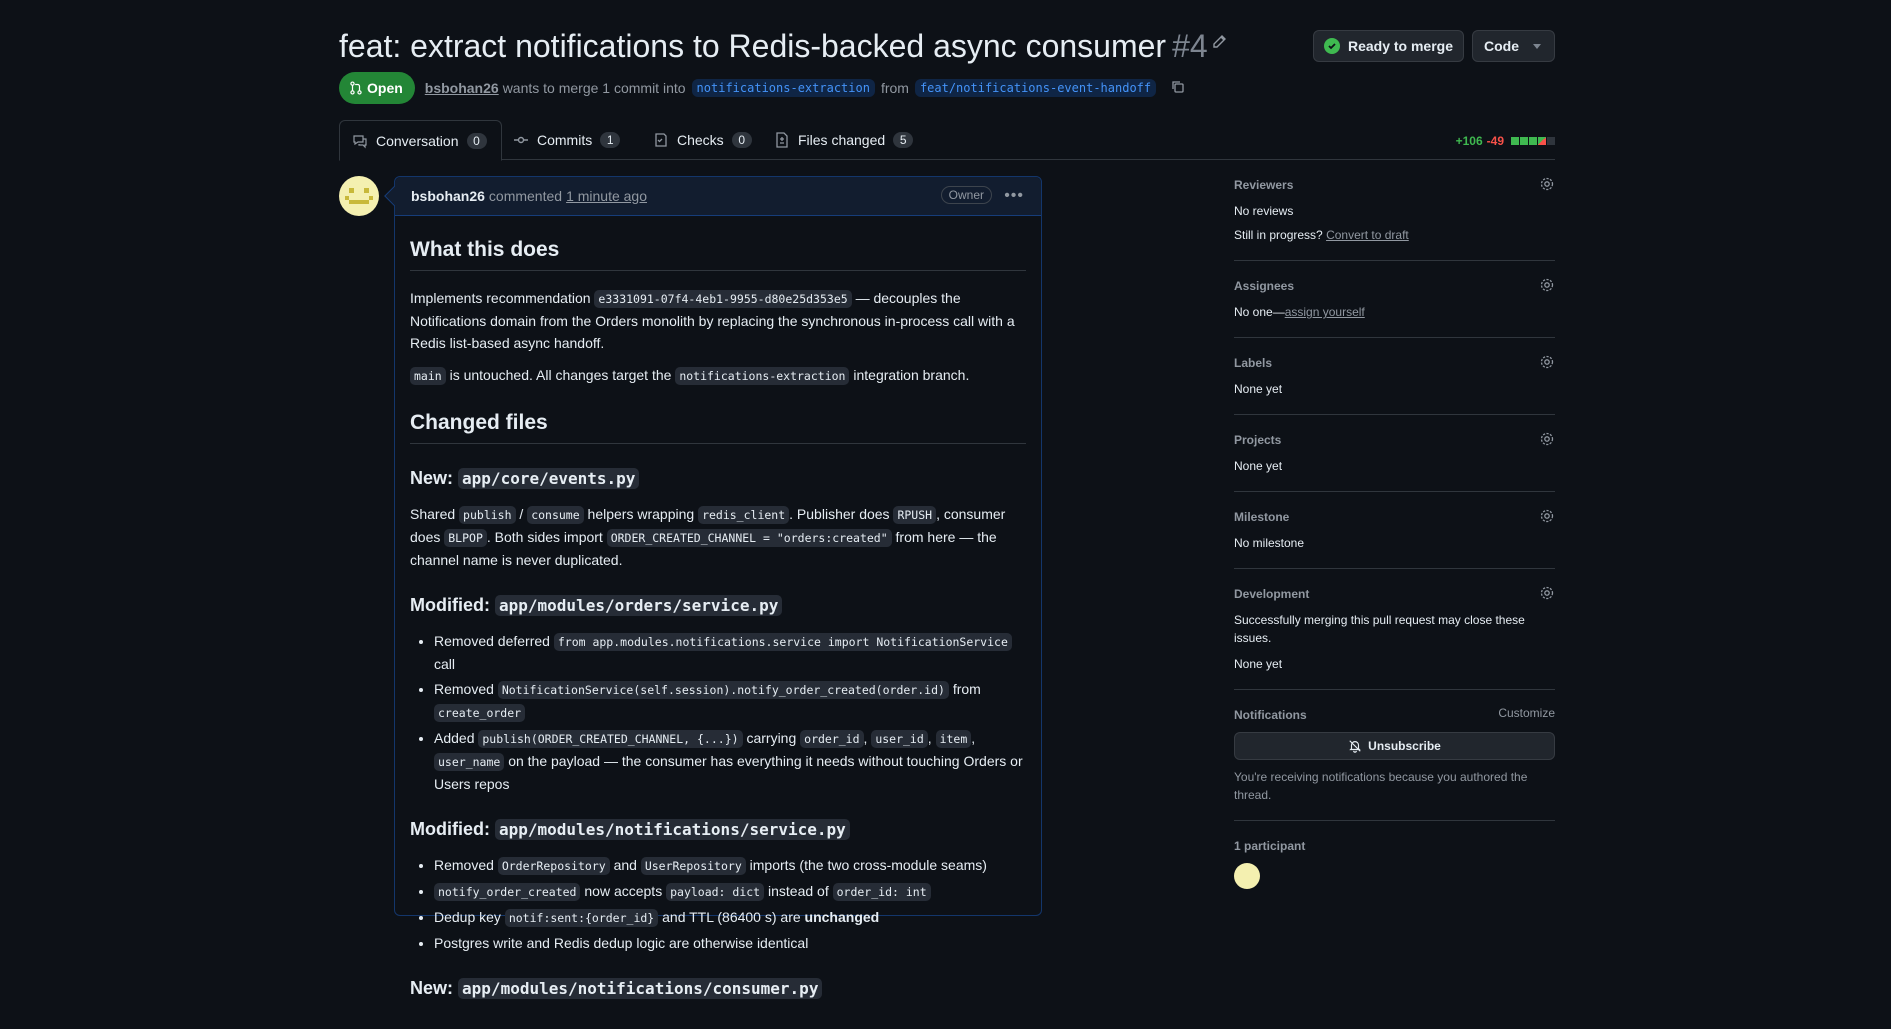 The image size is (1891, 1029). I want to click on inline-code: publish(ORDER_CREATED_CHANNEL, {...}), so click(610, 739).